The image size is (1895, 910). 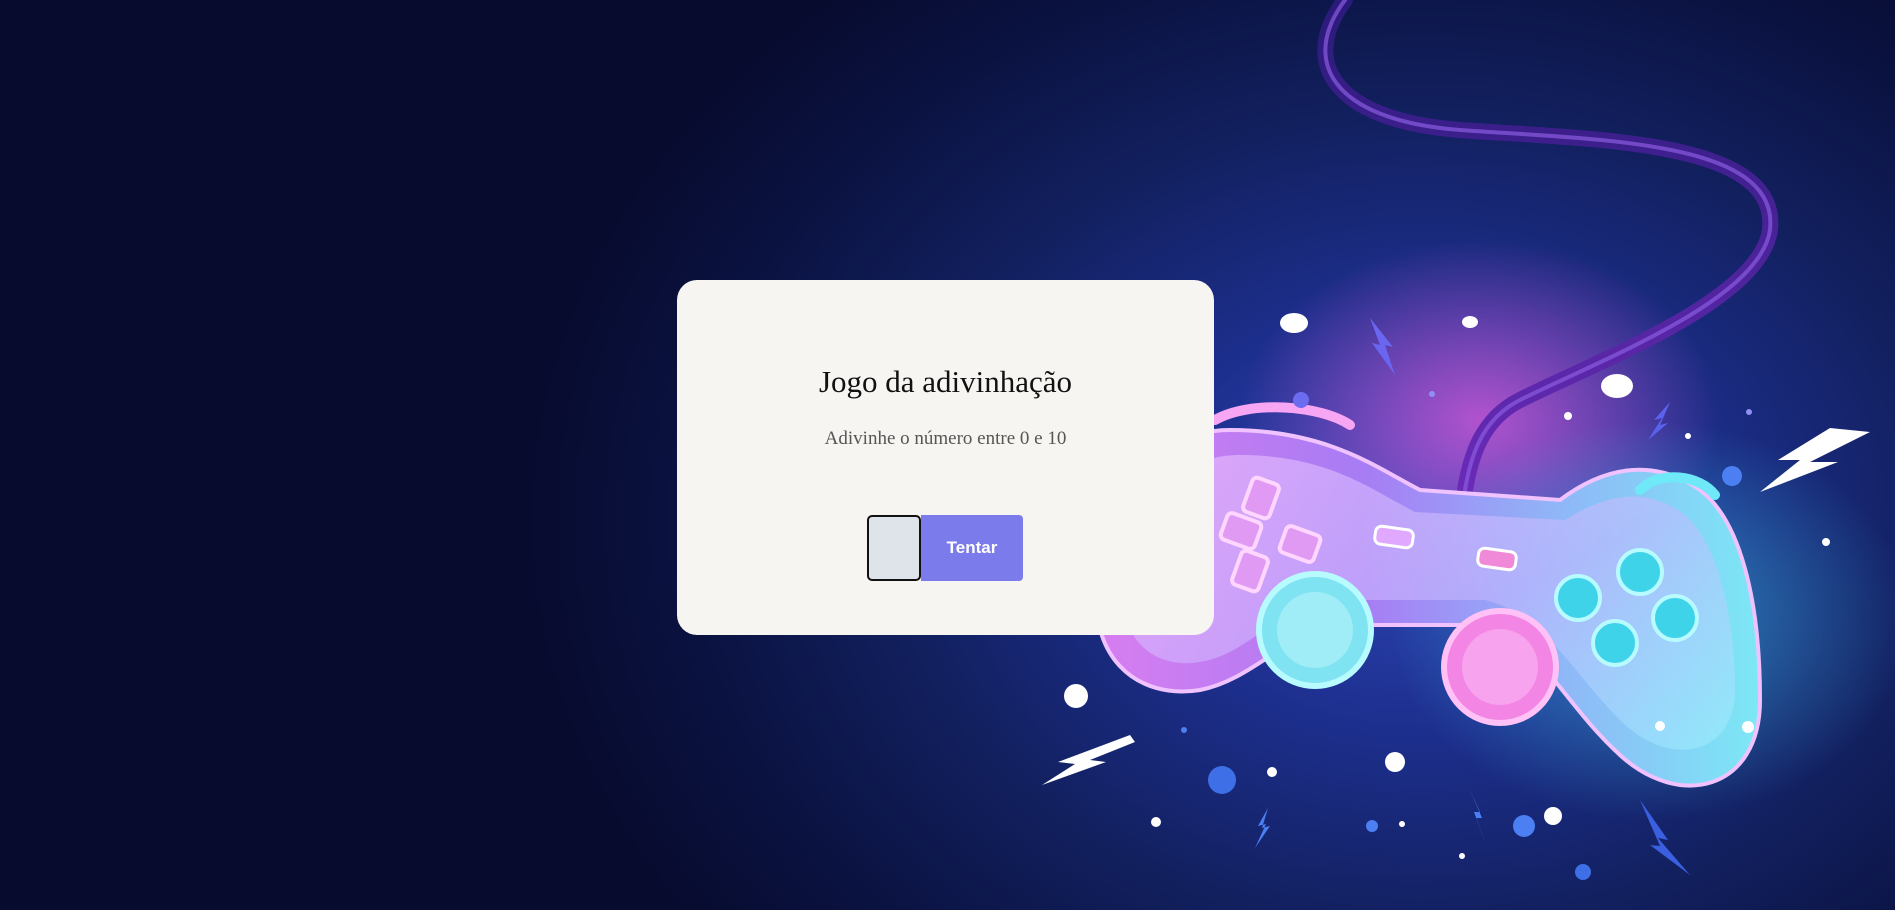 What do you see at coordinates (894, 548) in the screenshot?
I see `guess-input` at bounding box center [894, 548].